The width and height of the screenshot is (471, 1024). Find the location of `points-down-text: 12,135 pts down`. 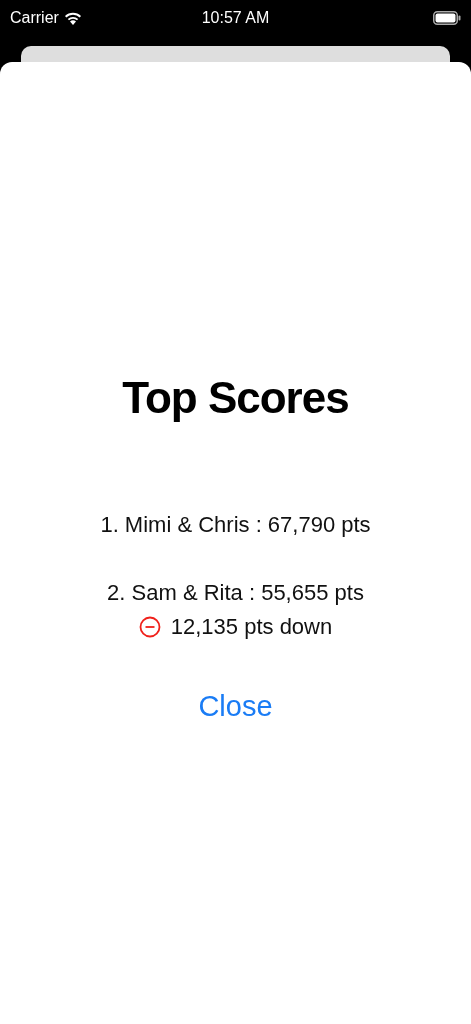

points-down-text: 12,135 pts down is located at coordinates (251, 627).